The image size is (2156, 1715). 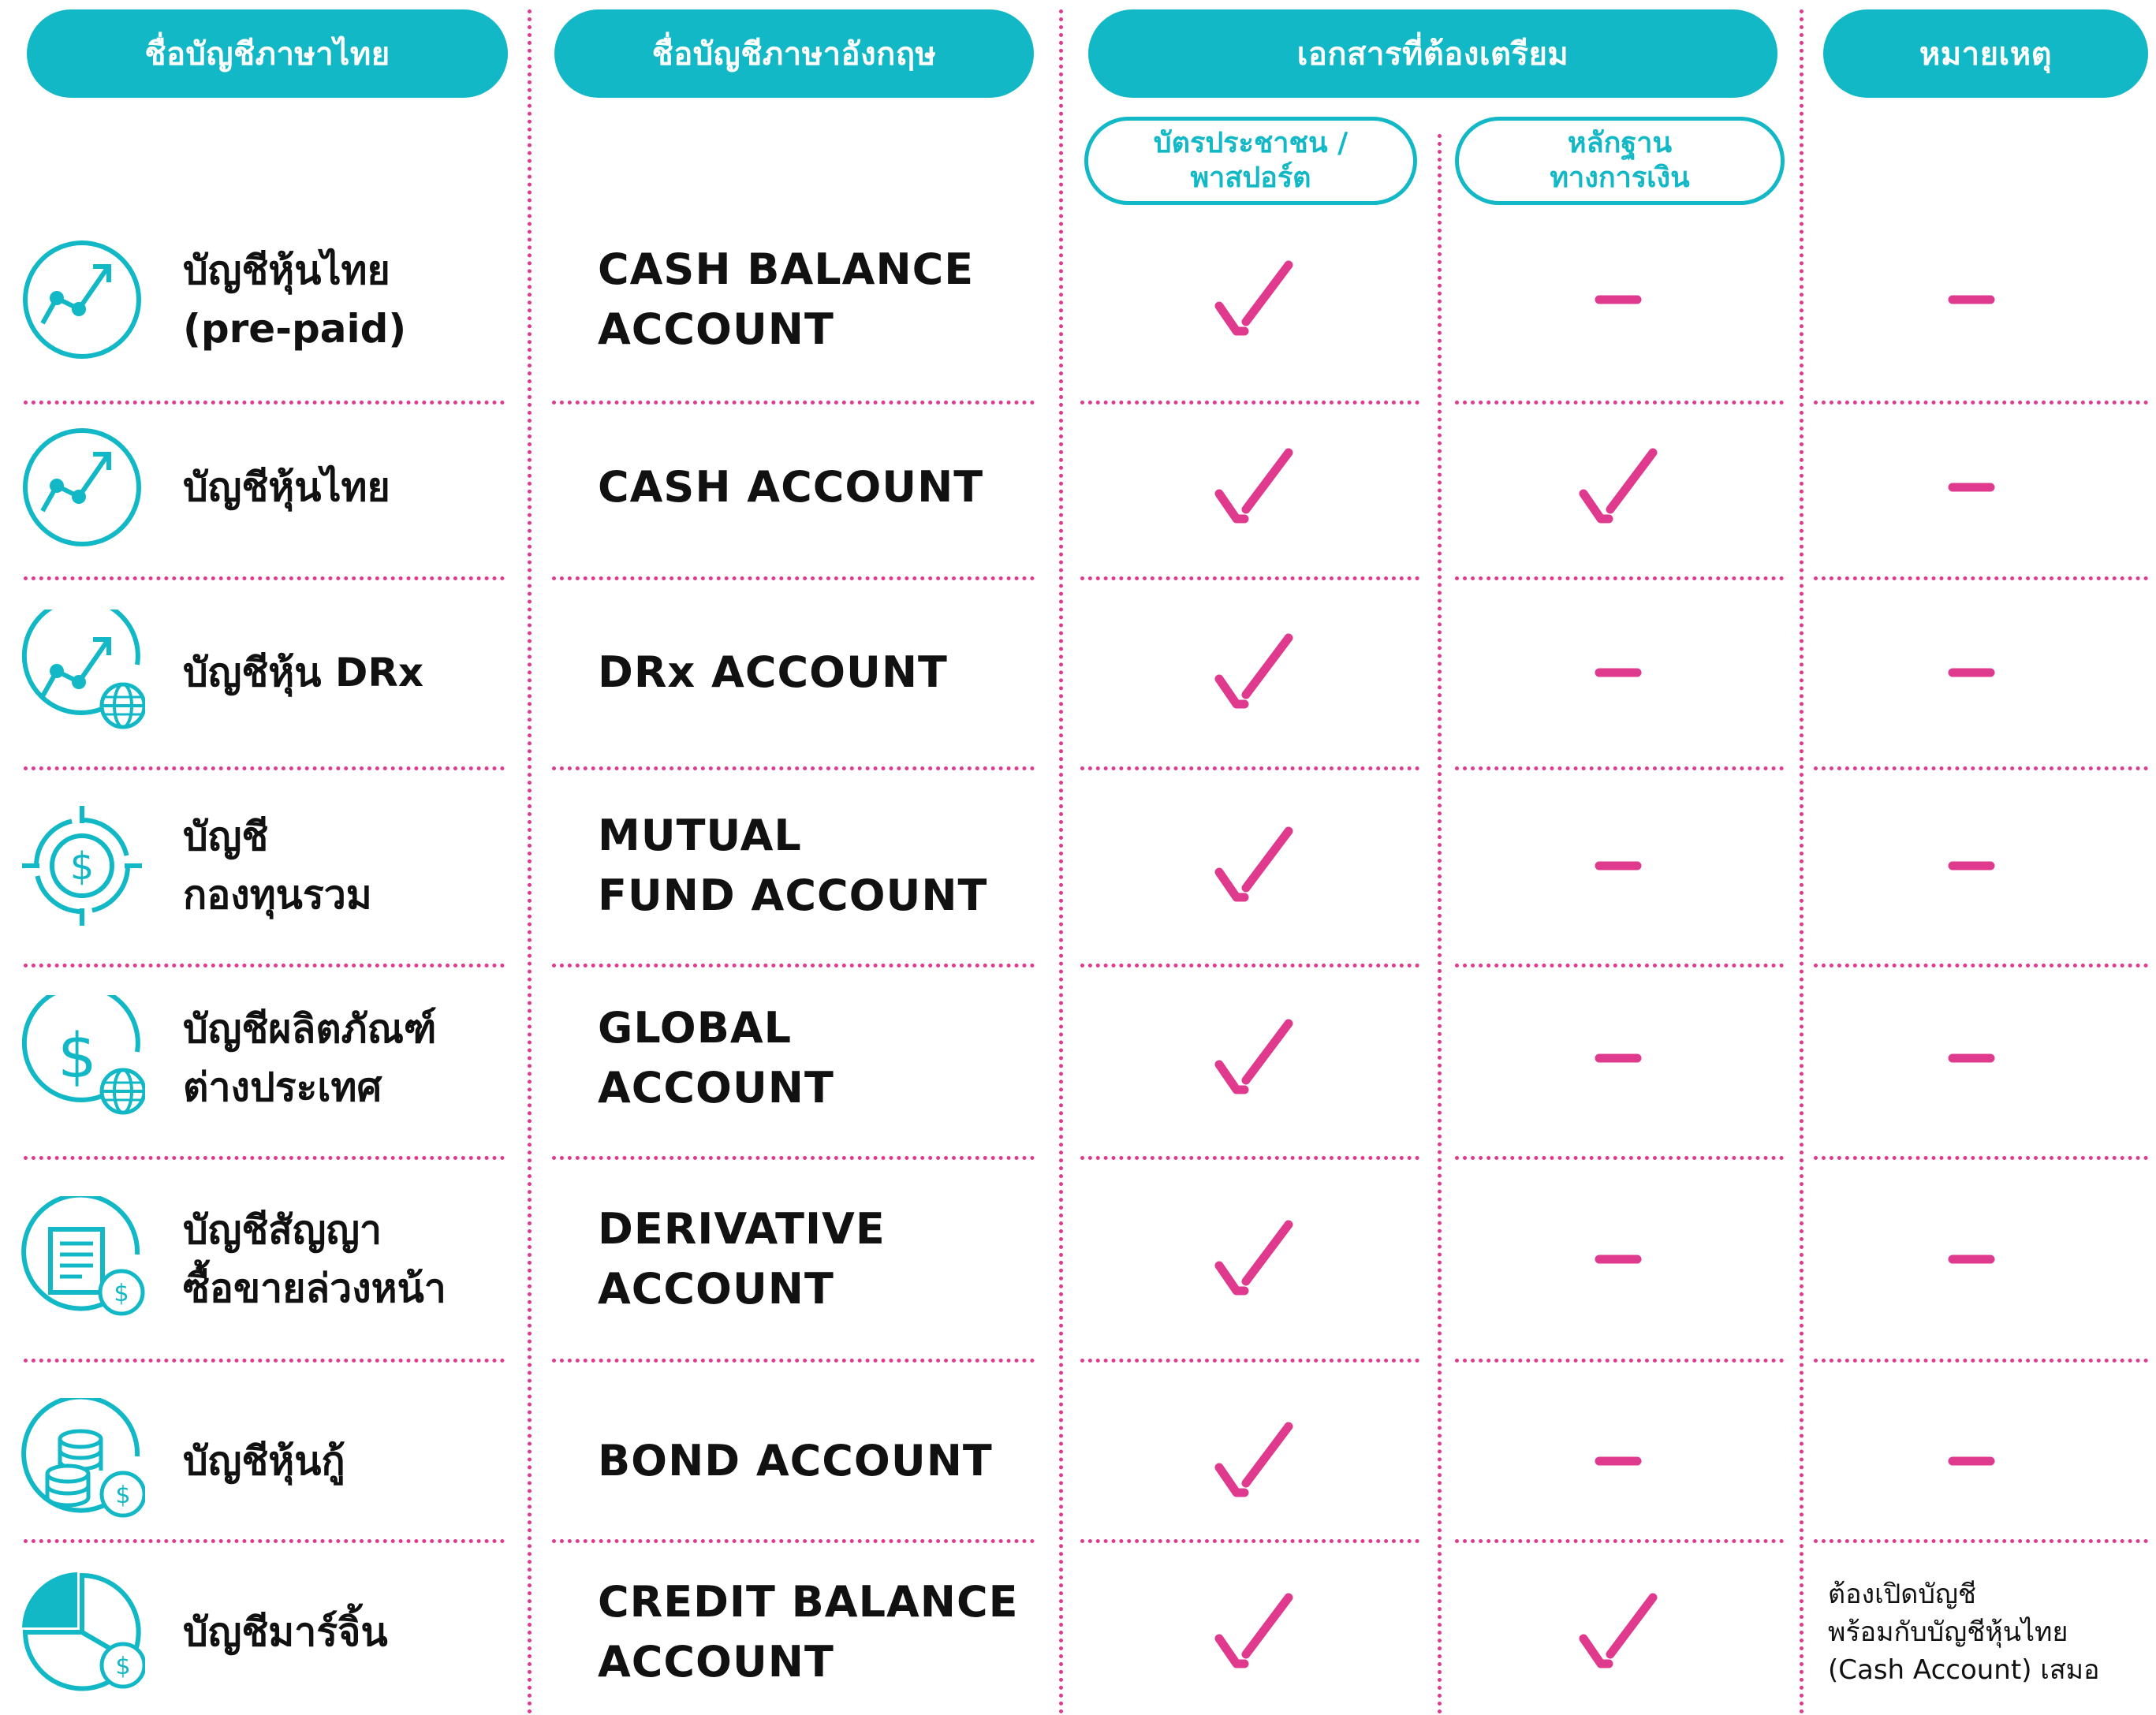 What do you see at coordinates (793, 865) in the screenshot?
I see `english-account-name: MUTUAL FUND ACCOUNT` at bounding box center [793, 865].